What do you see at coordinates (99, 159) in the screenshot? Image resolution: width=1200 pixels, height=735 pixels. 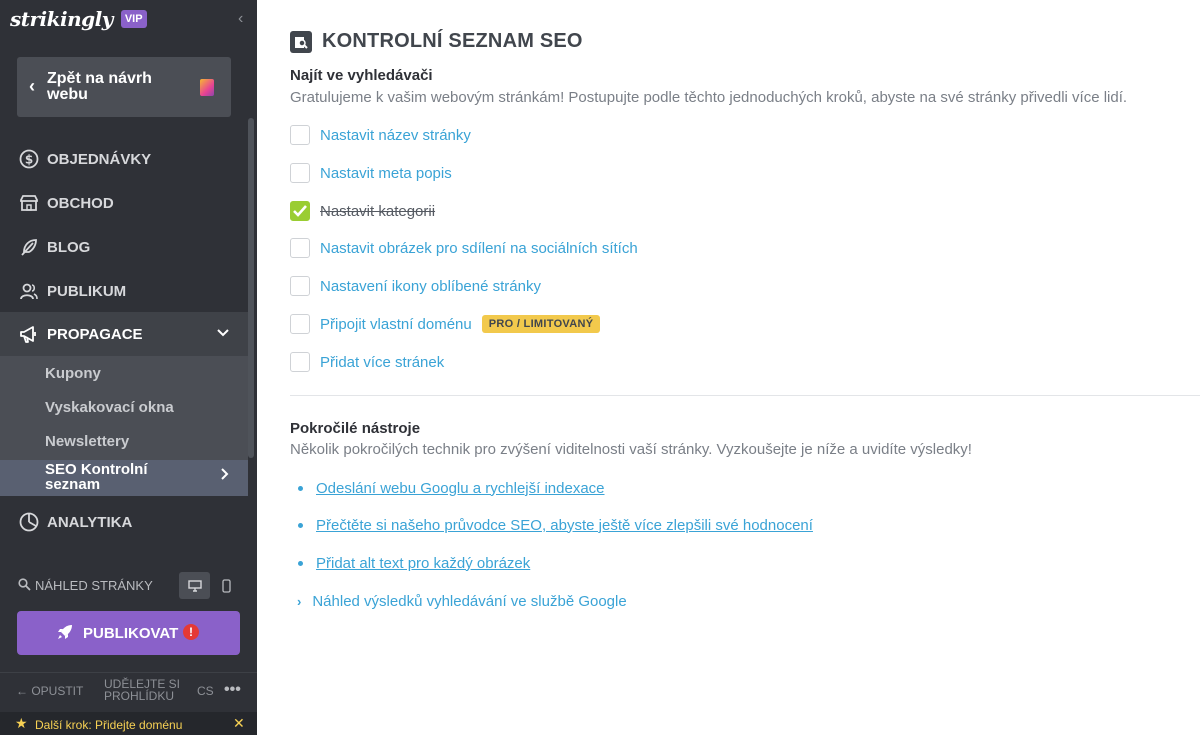 I see `nav-label: OBJEDNÁVKY` at bounding box center [99, 159].